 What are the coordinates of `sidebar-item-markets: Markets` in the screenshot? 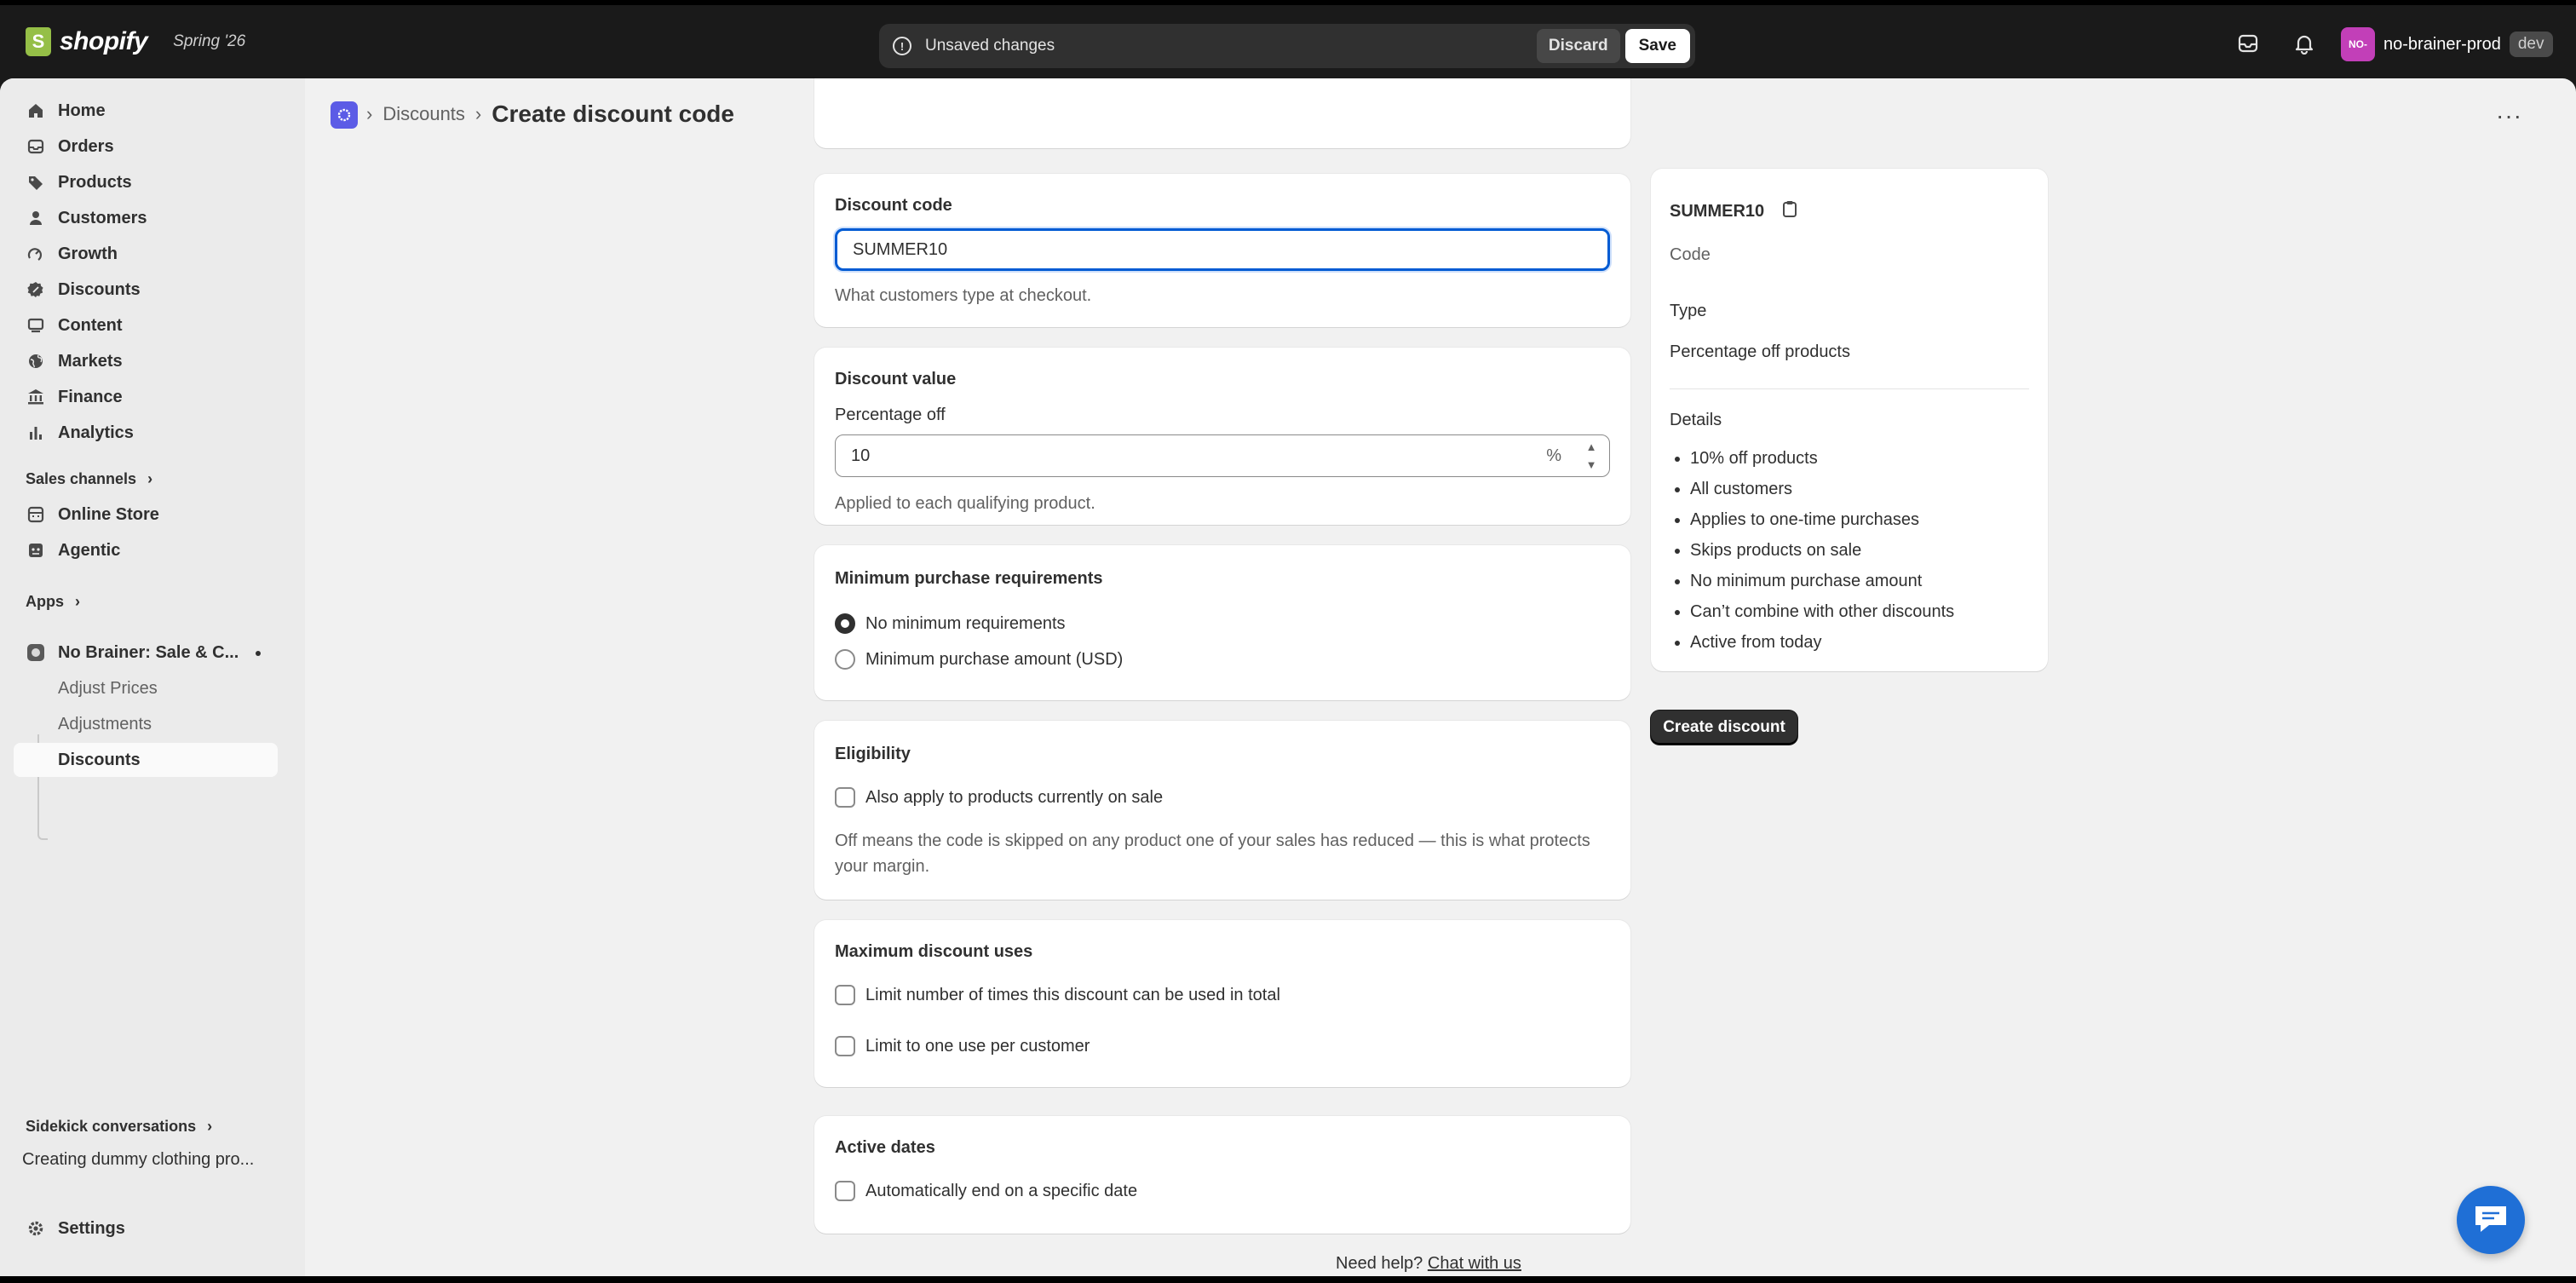 It's located at (146, 361).